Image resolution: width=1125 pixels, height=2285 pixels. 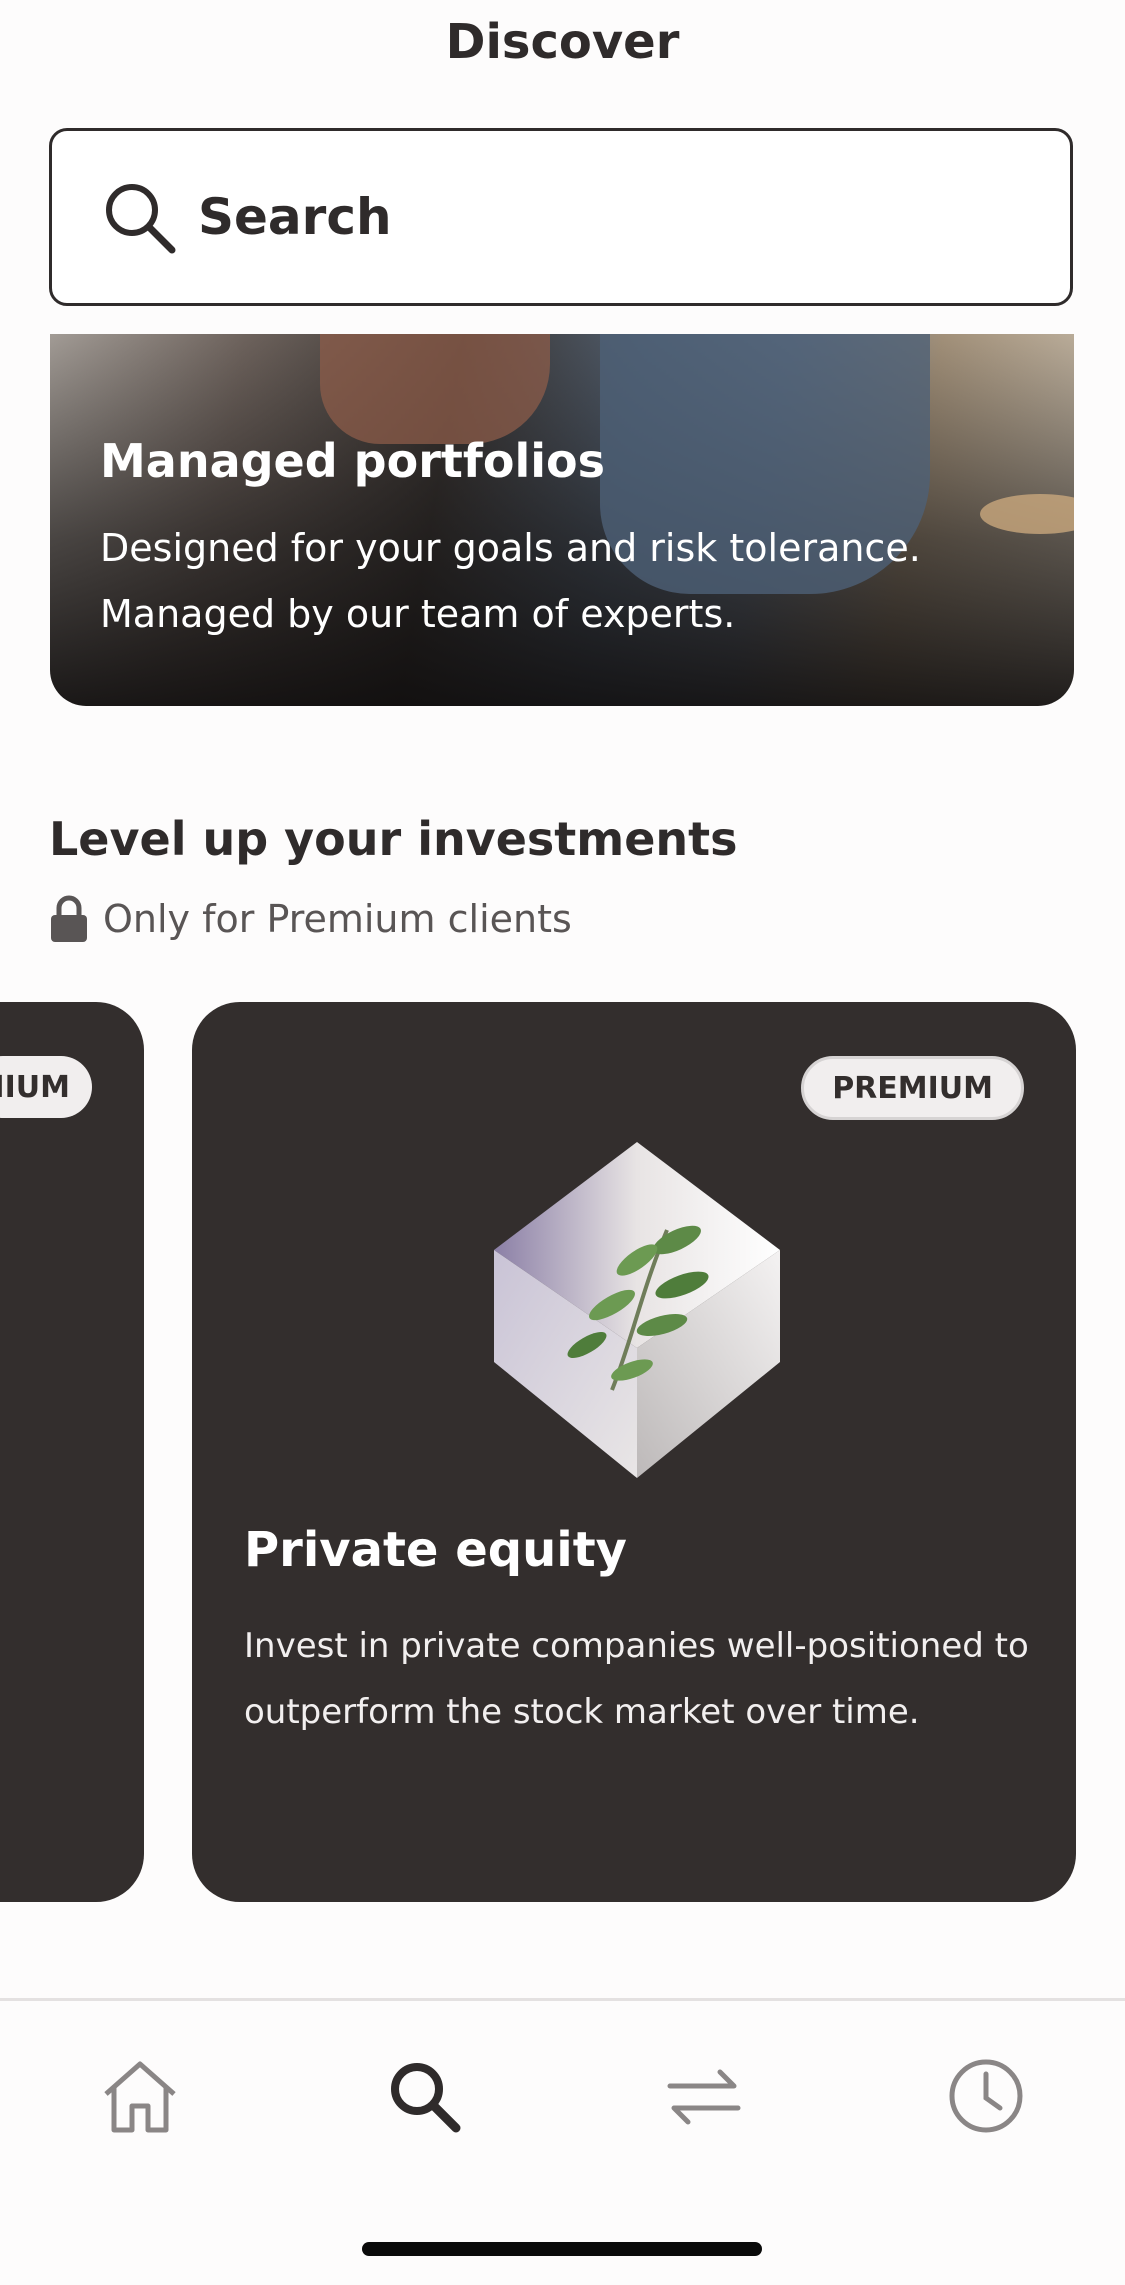 What do you see at coordinates (704, 2096) in the screenshot?
I see `tab-transfer-arrows-icon` at bounding box center [704, 2096].